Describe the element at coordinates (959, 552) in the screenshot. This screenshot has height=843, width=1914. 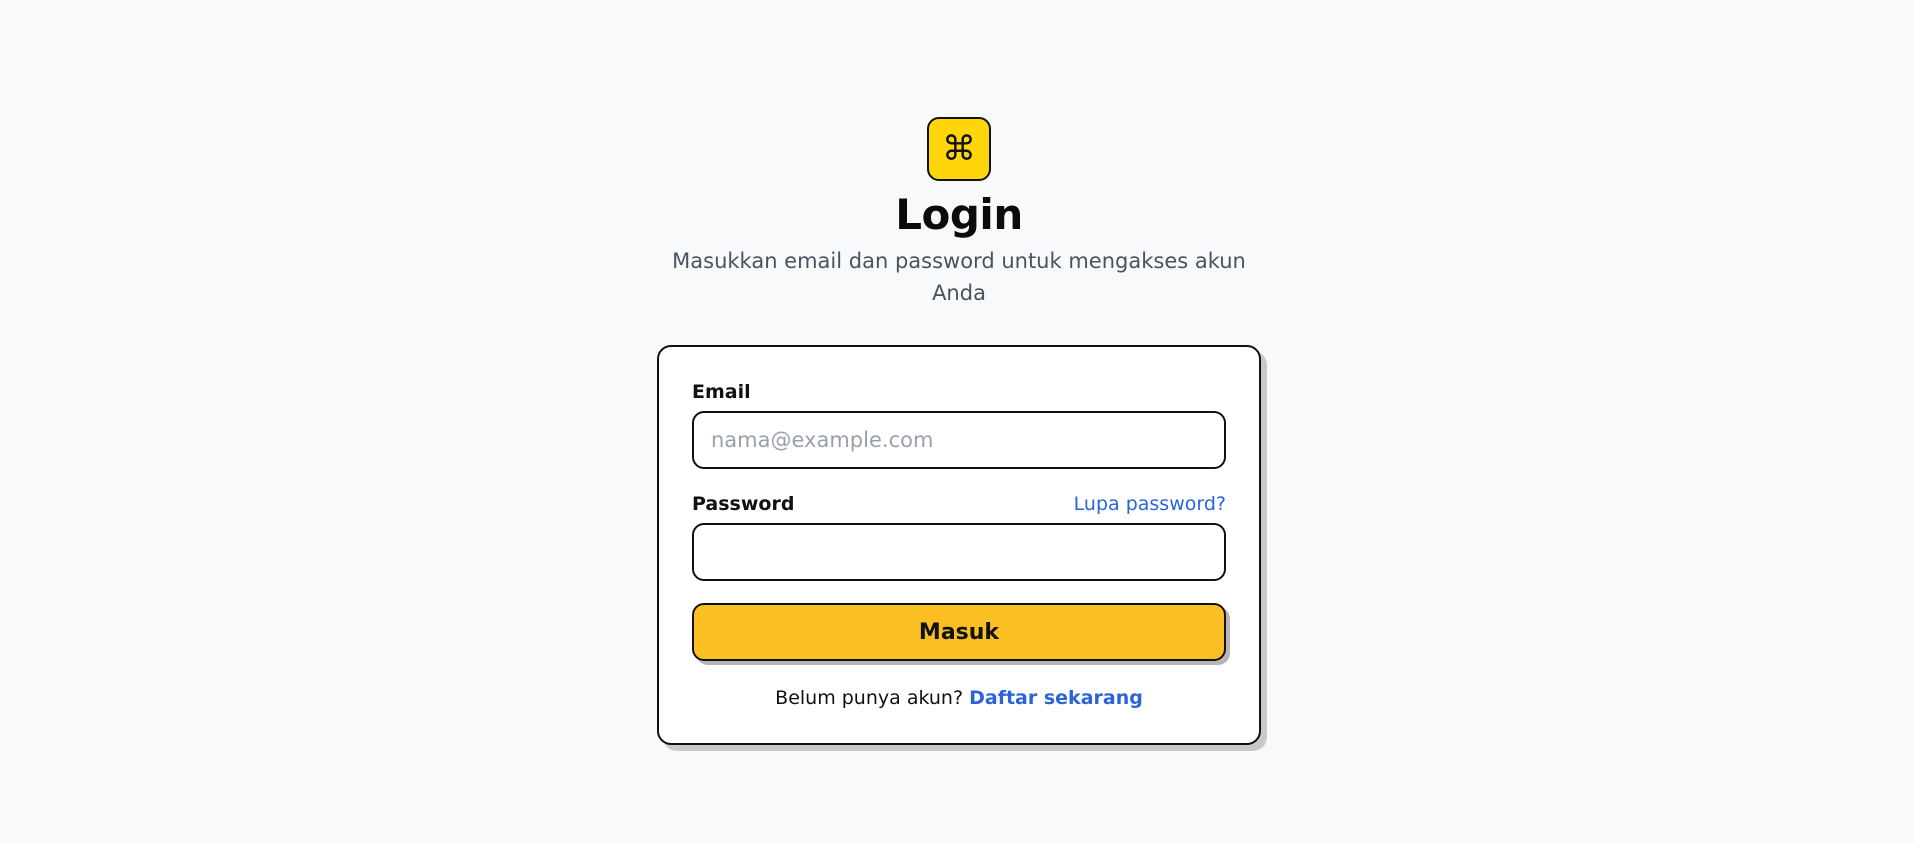
I see `password-field` at that location.